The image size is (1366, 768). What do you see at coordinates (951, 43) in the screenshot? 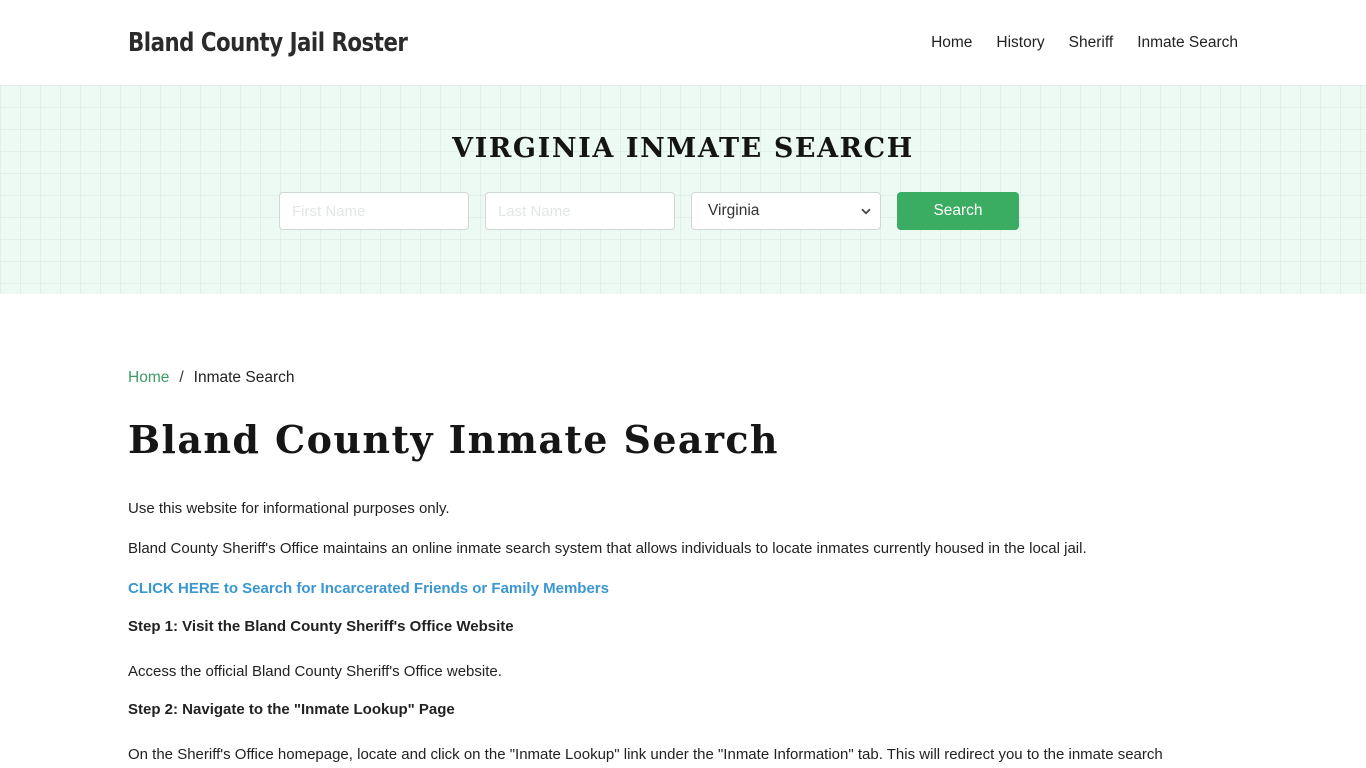
I see `nav-home: Home` at bounding box center [951, 43].